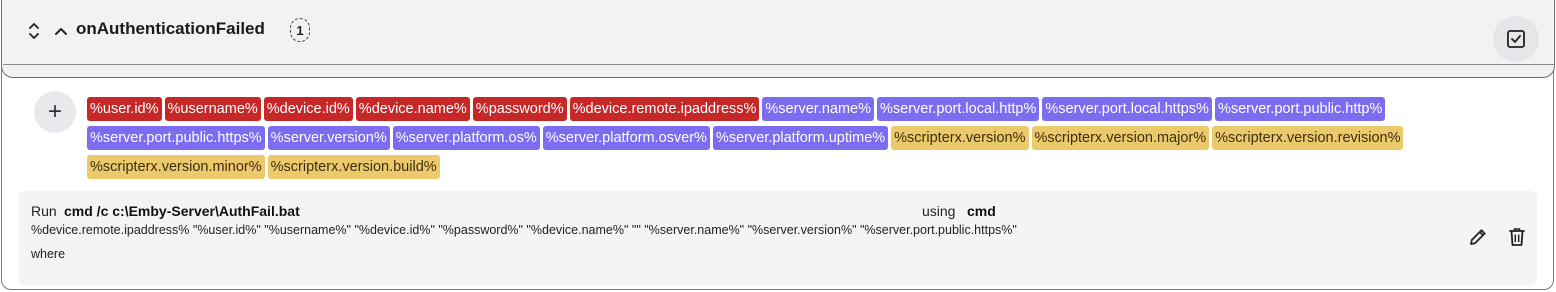 Image resolution: width=1556 pixels, height=292 pixels. Describe the element at coordinates (800, 138) in the screenshot. I see `variable-tag: %server.platform.uptime%` at that location.